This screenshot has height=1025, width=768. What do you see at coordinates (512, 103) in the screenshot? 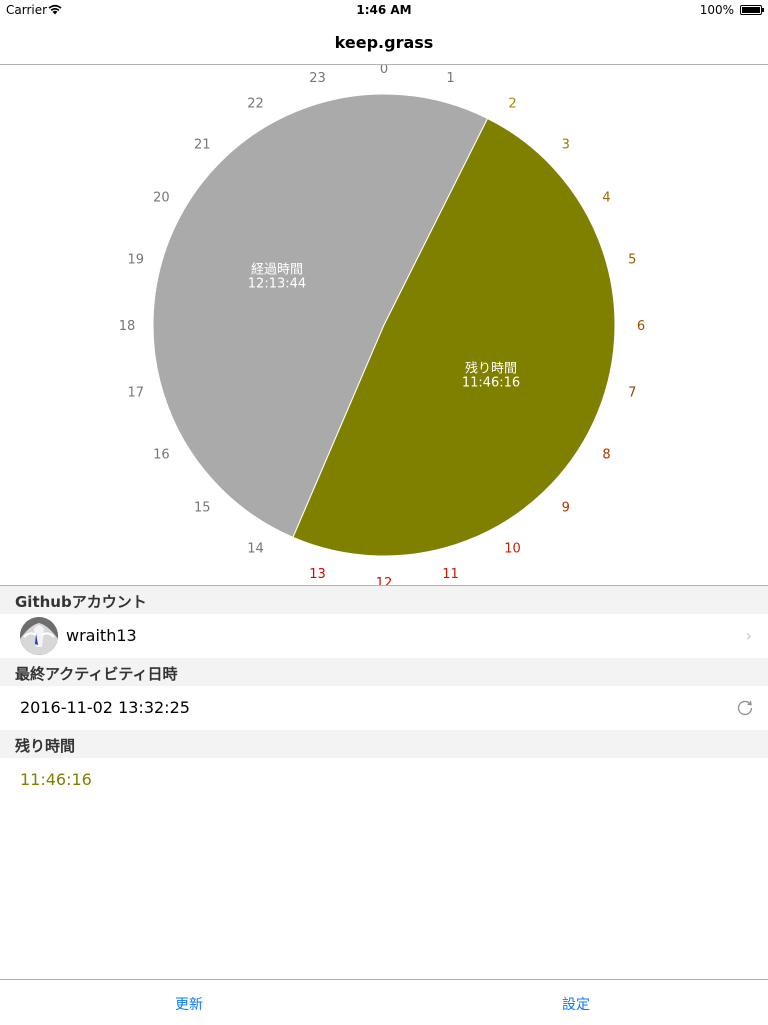
I see `hour-tick-label: 2` at bounding box center [512, 103].